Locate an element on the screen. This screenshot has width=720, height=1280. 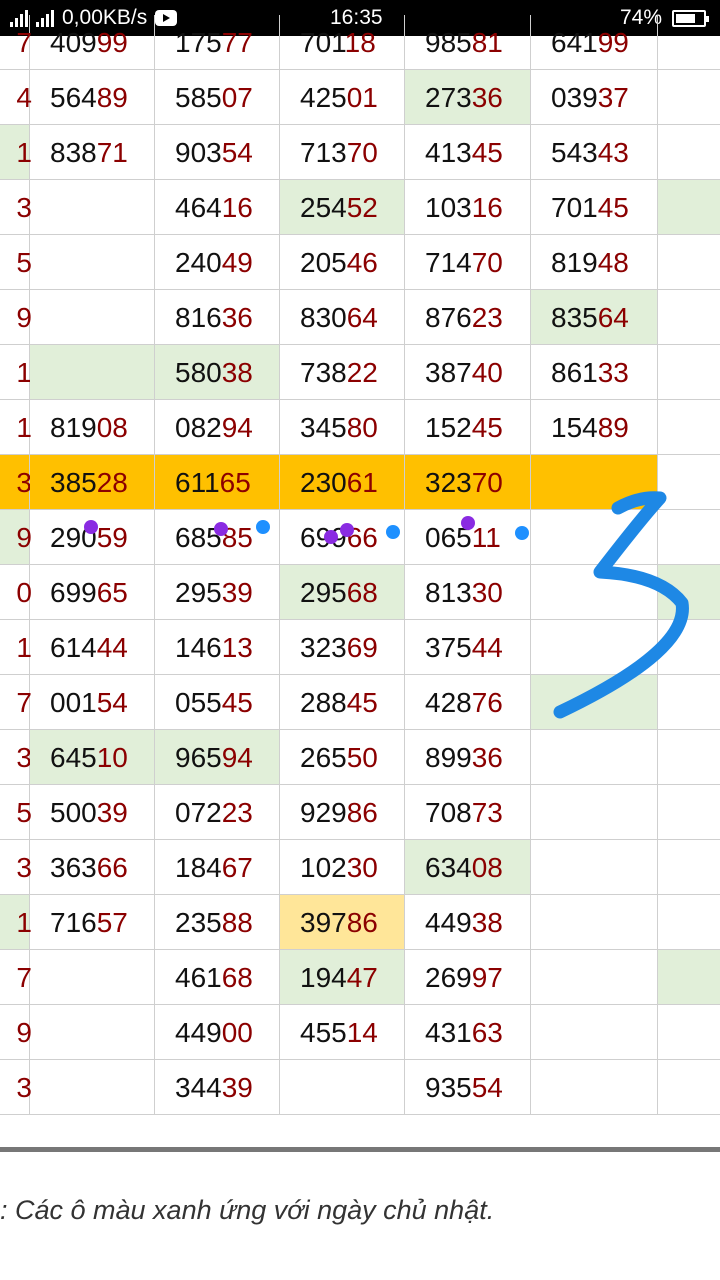
cell-value: 69966 is located at coordinates (339, 537).